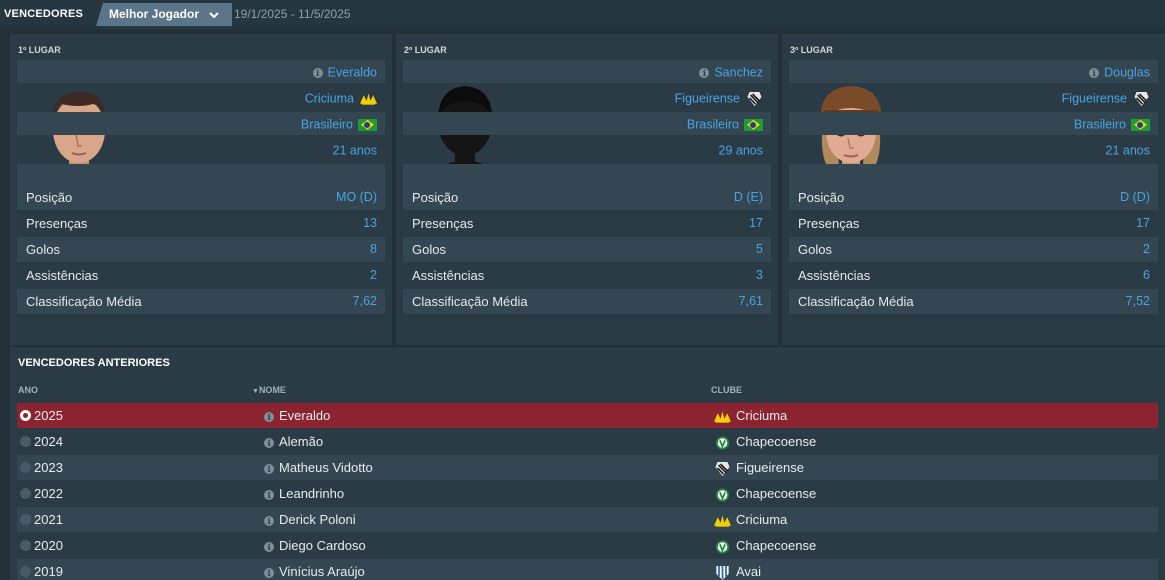 This screenshot has height=580, width=1165. I want to click on player-name-row: i Douglas, so click(973, 71).